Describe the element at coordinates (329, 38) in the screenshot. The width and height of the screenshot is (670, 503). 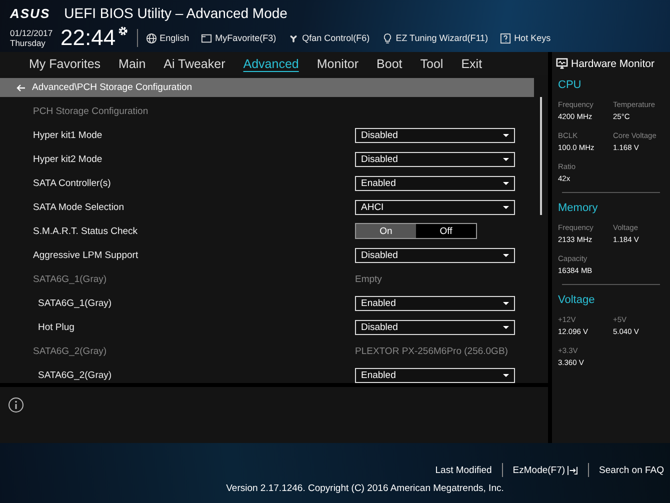
I see `toolbar-button: Qfan Control(F6)` at that location.